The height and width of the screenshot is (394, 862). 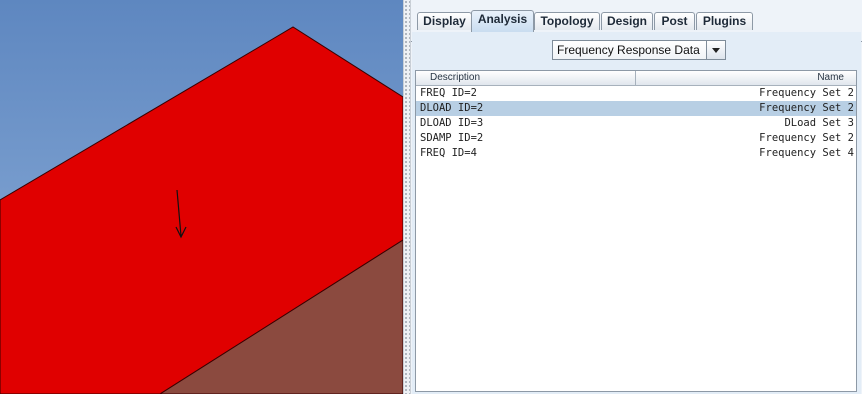 I want to click on row-description: DLOAD ID=2, so click(x=452, y=108).